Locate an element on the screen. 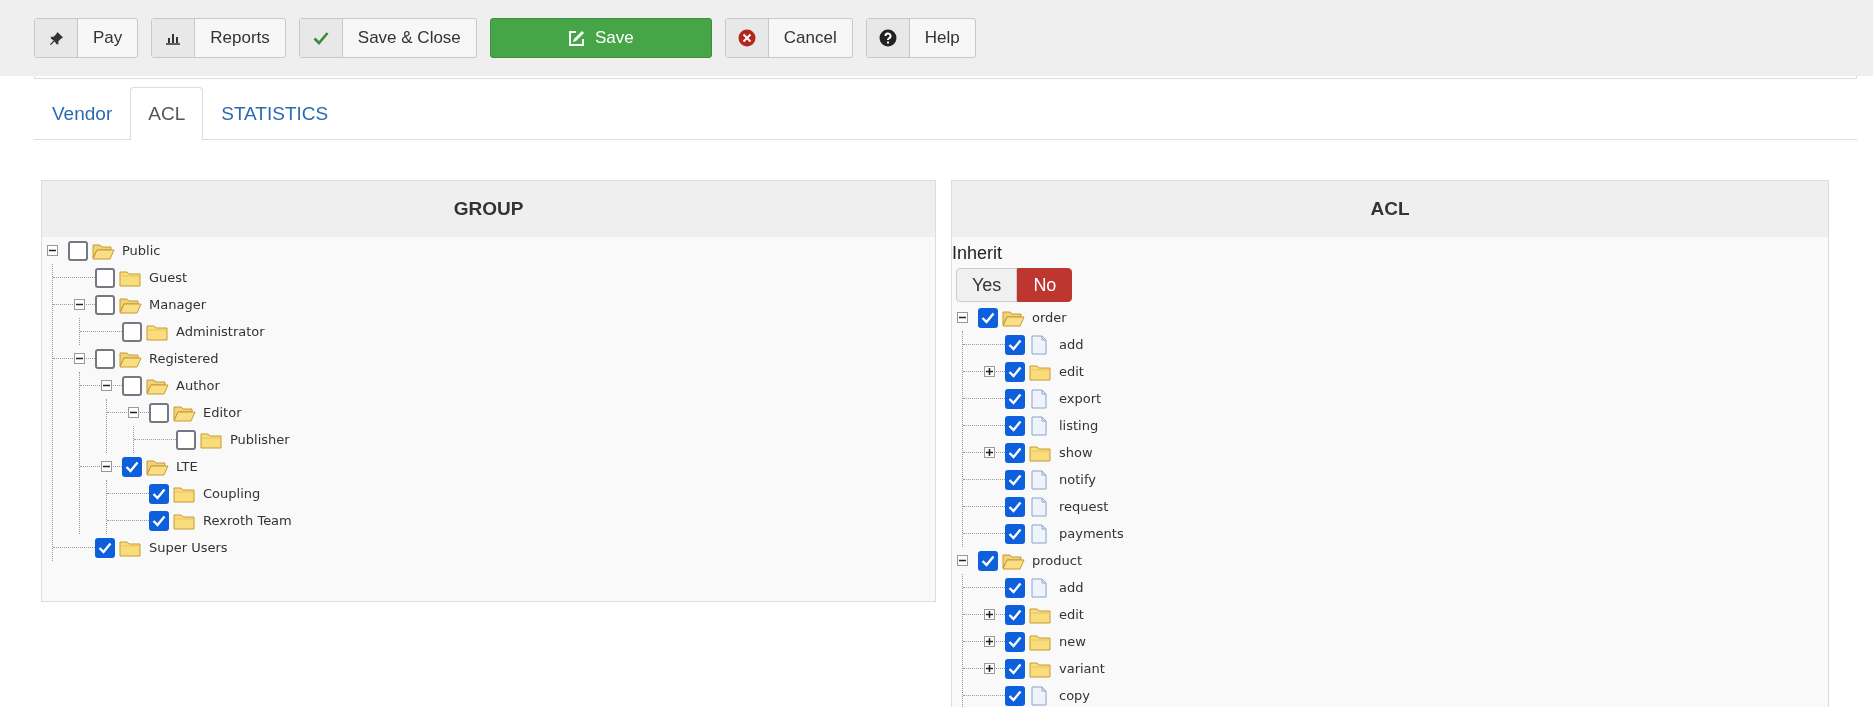  tree-item-label: request is located at coordinates (1084, 506).